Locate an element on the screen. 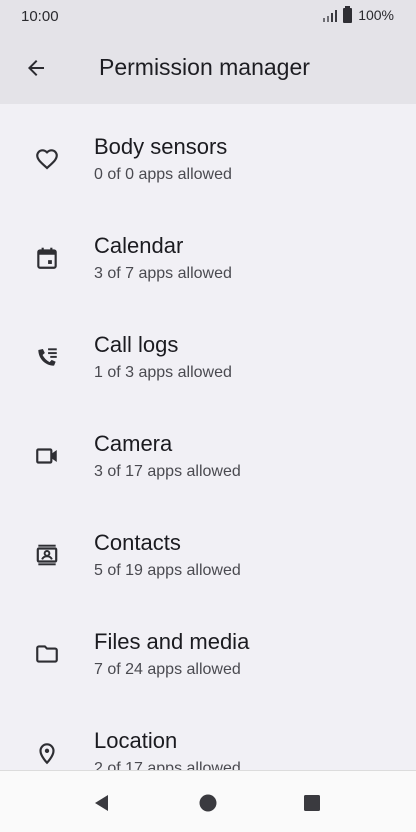  permission-subtitle: 5 of 19 apps allowed is located at coordinates (167, 570).